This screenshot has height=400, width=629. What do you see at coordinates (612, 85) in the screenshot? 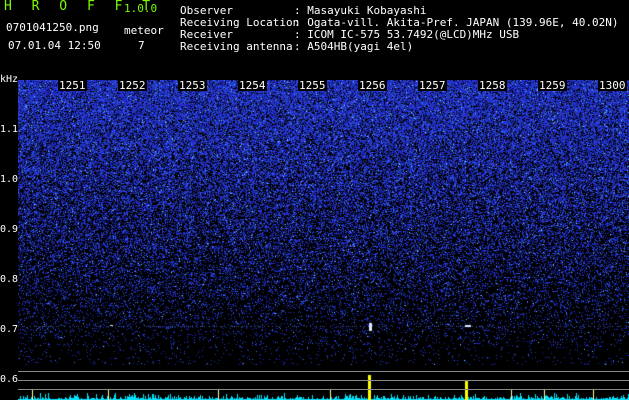
I see `x-tick-label: 1300` at bounding box center [612, 85].